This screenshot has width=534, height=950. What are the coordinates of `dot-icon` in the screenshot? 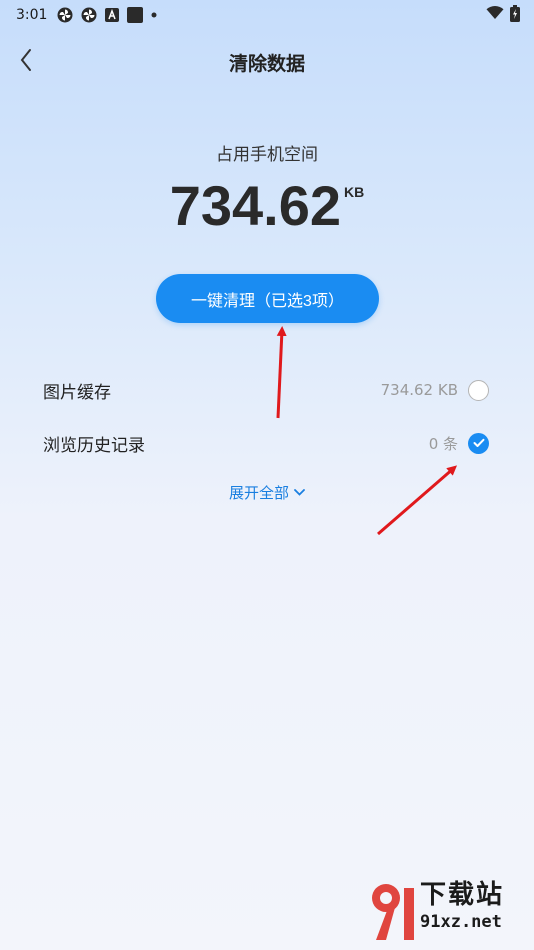 It's located at (154, 15).